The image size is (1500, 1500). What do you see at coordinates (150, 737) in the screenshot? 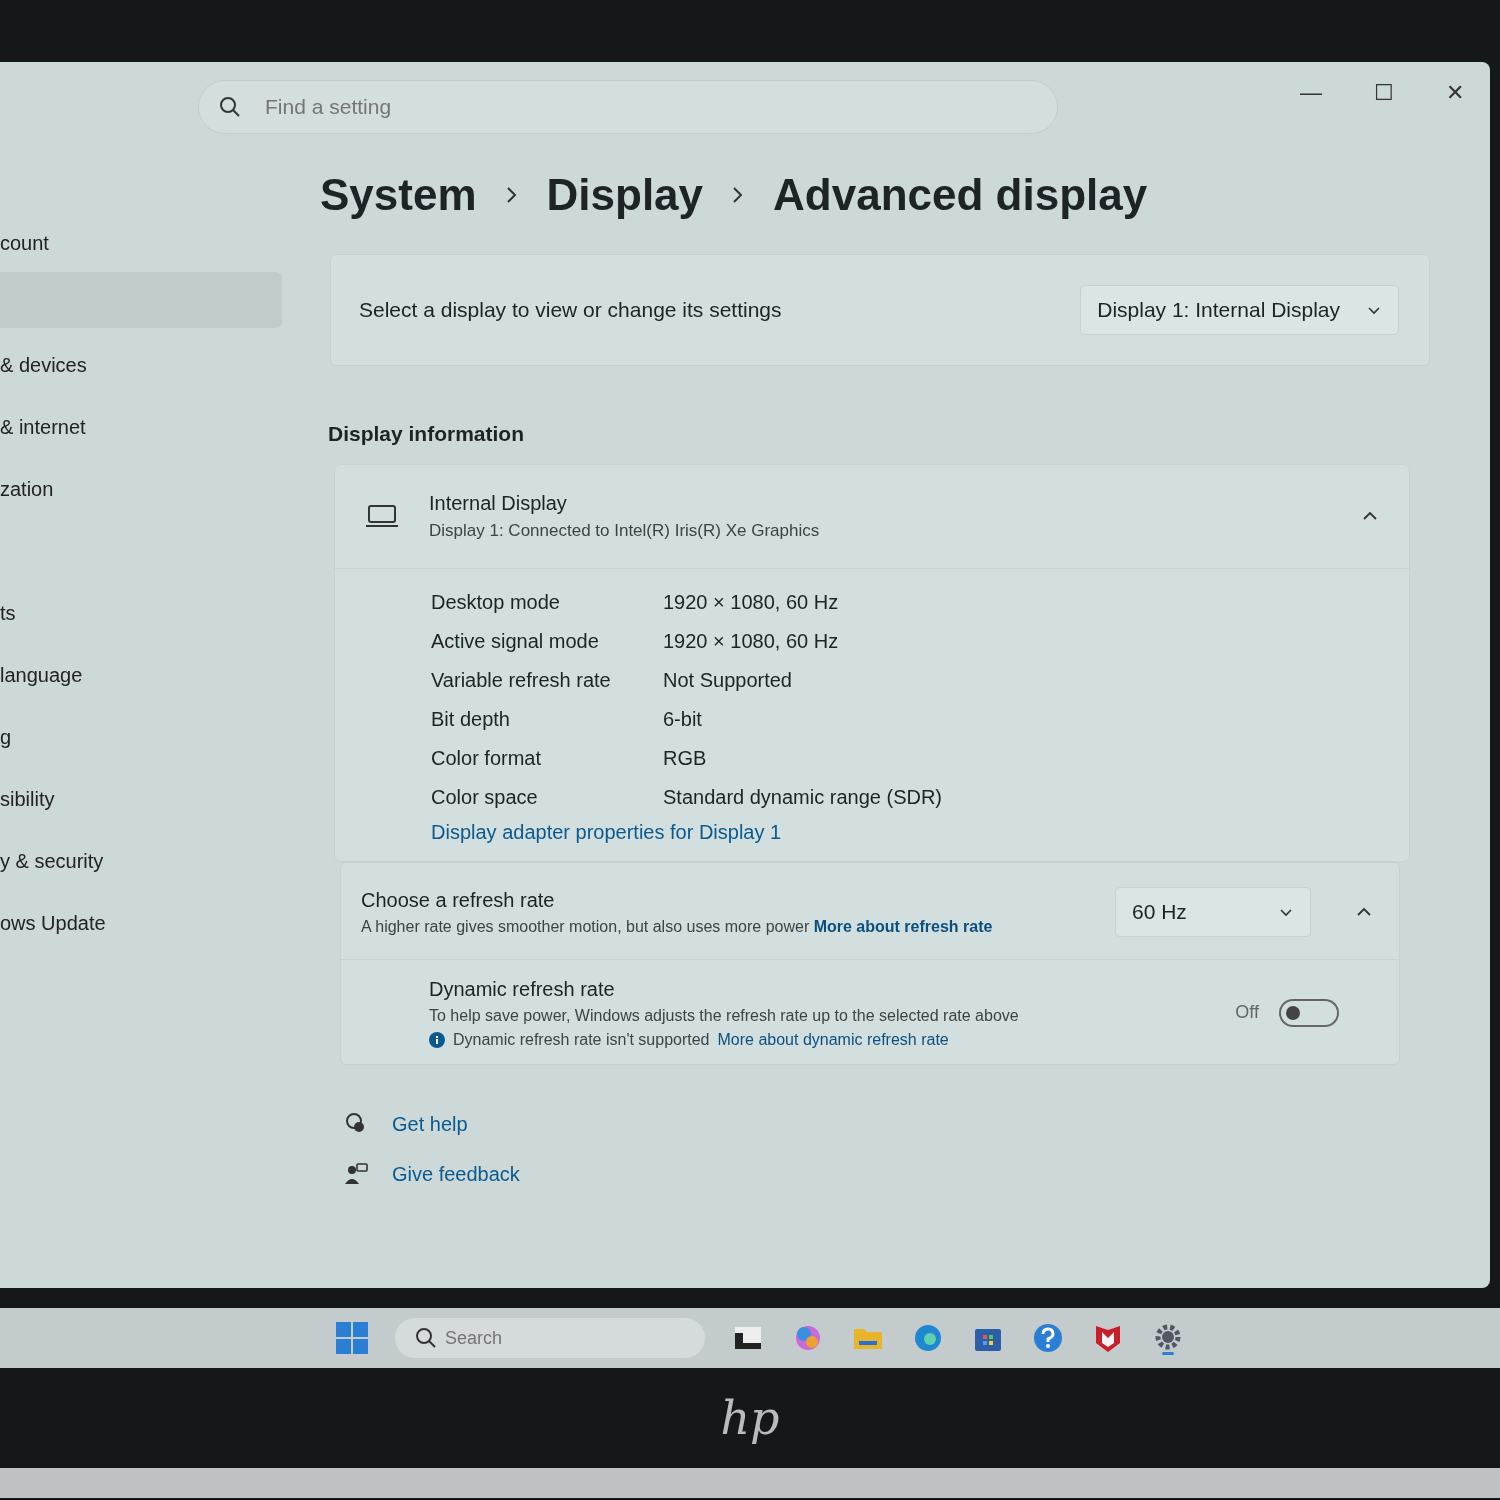
I see `sidebar-item: g` at bounding box center [150, 737].